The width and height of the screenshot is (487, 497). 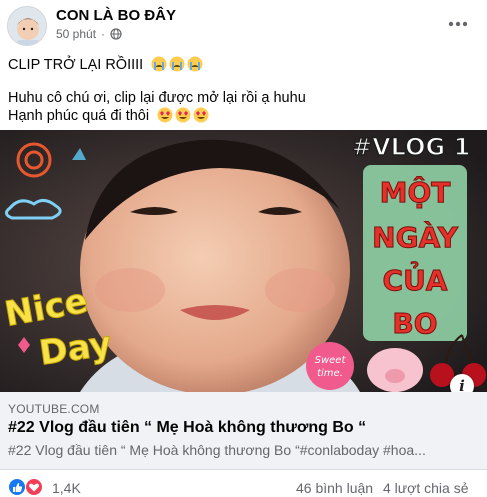 What do you see at coordinates (116, 15) in the screenshot?
I see `author-name: CON LÀ BO ĐÂY` at bounding box center [116, 15].